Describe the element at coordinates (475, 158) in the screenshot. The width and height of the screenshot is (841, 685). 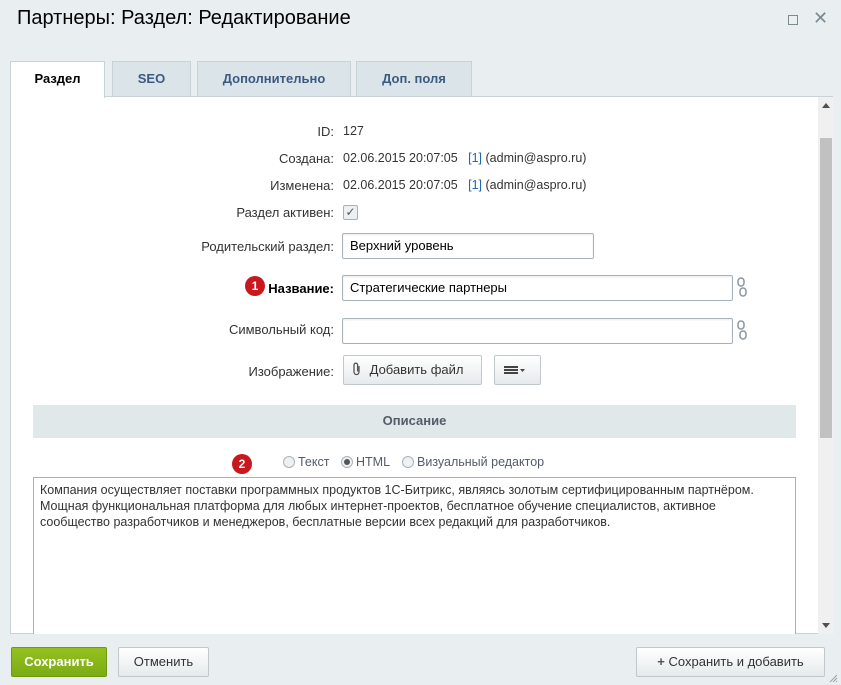
I see `created-user-link: [1]` at that location.